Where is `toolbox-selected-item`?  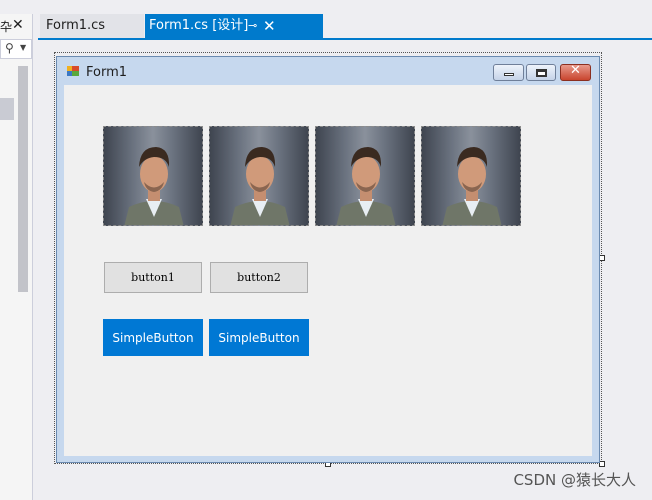 toolbox-selected-item is located at coordinates (7, 109).